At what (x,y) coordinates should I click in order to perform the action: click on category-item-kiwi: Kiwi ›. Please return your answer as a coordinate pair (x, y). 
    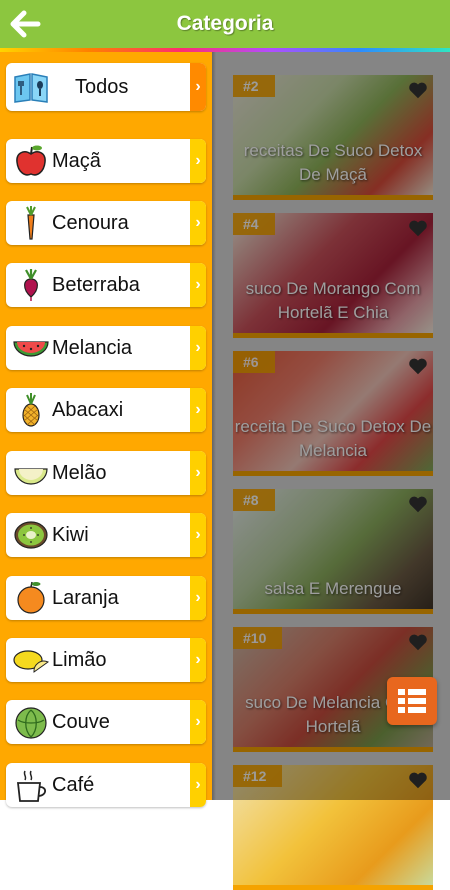
    Looking at the image, I should click on (106, 535).